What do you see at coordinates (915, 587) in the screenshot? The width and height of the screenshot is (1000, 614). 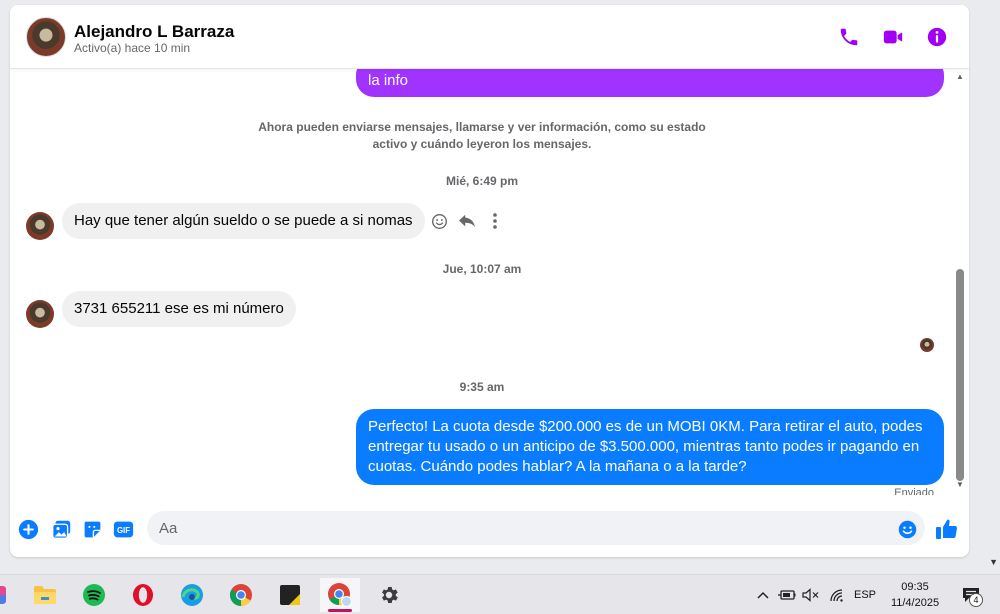 I see `clock-time: 09:35` at bounding box center [915, 587].